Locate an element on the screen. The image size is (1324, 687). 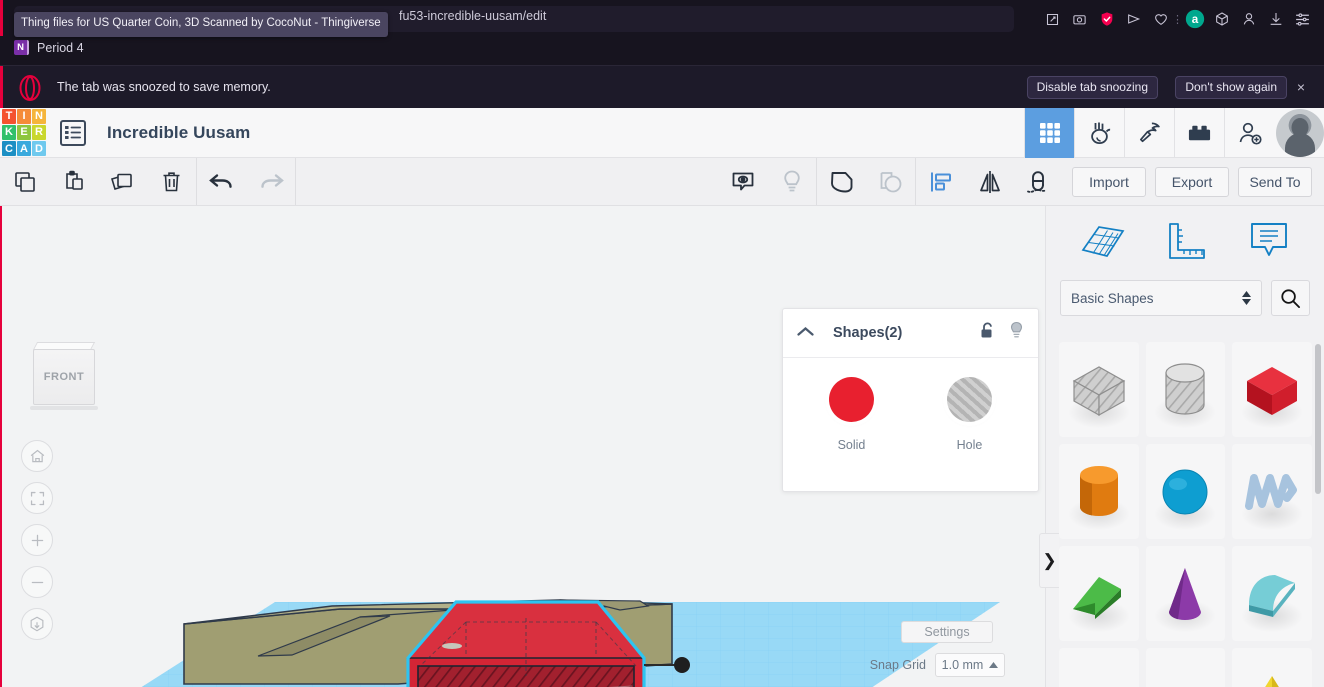
logo-tile-r: R is located at coordinates (39, 132).